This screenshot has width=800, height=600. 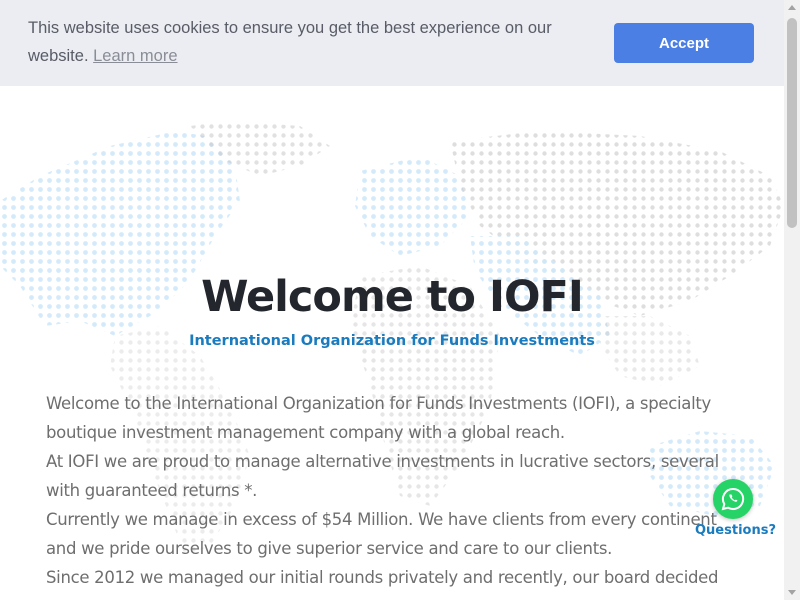 I want to click on scrollbar-thumb, so click(x=792, y=123).